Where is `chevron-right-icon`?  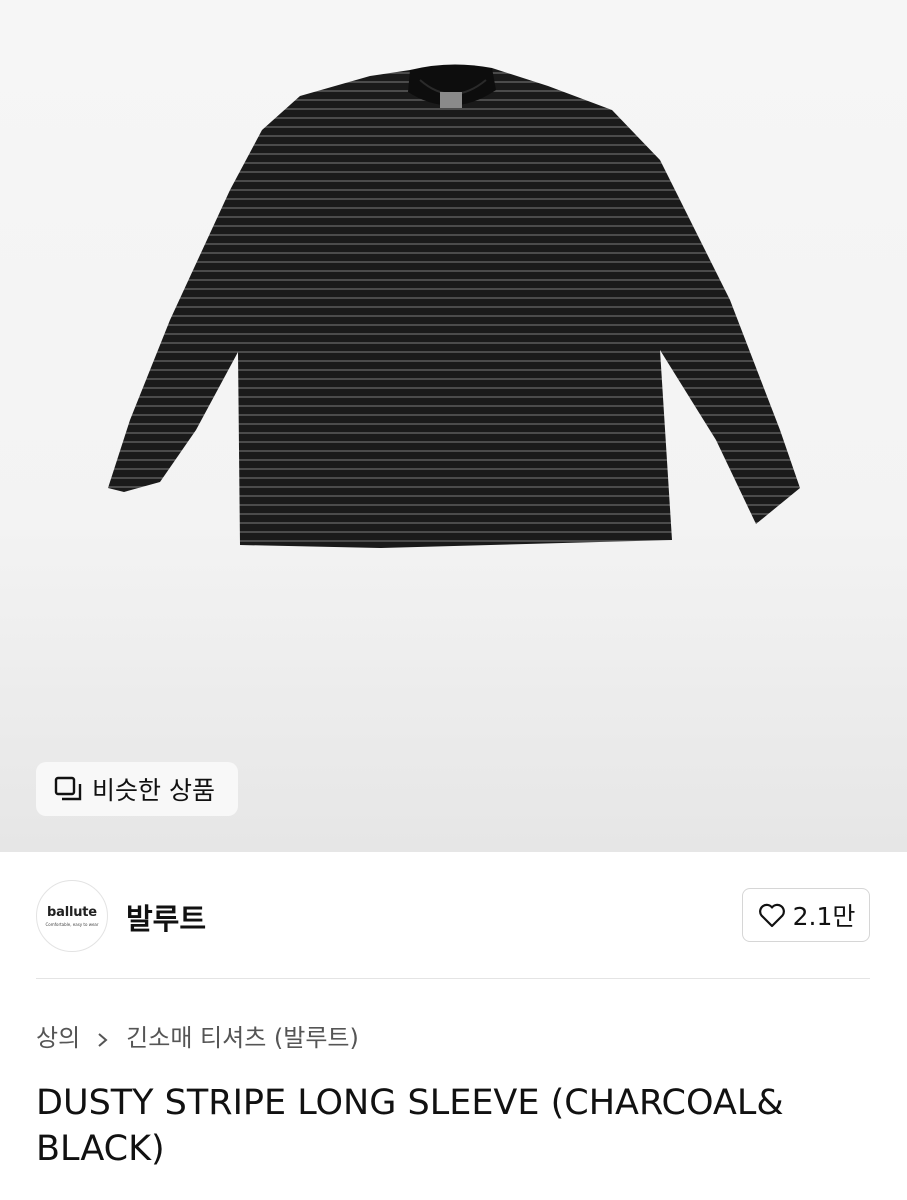
chevron-right-icon is located at coordinates (103, 1037).